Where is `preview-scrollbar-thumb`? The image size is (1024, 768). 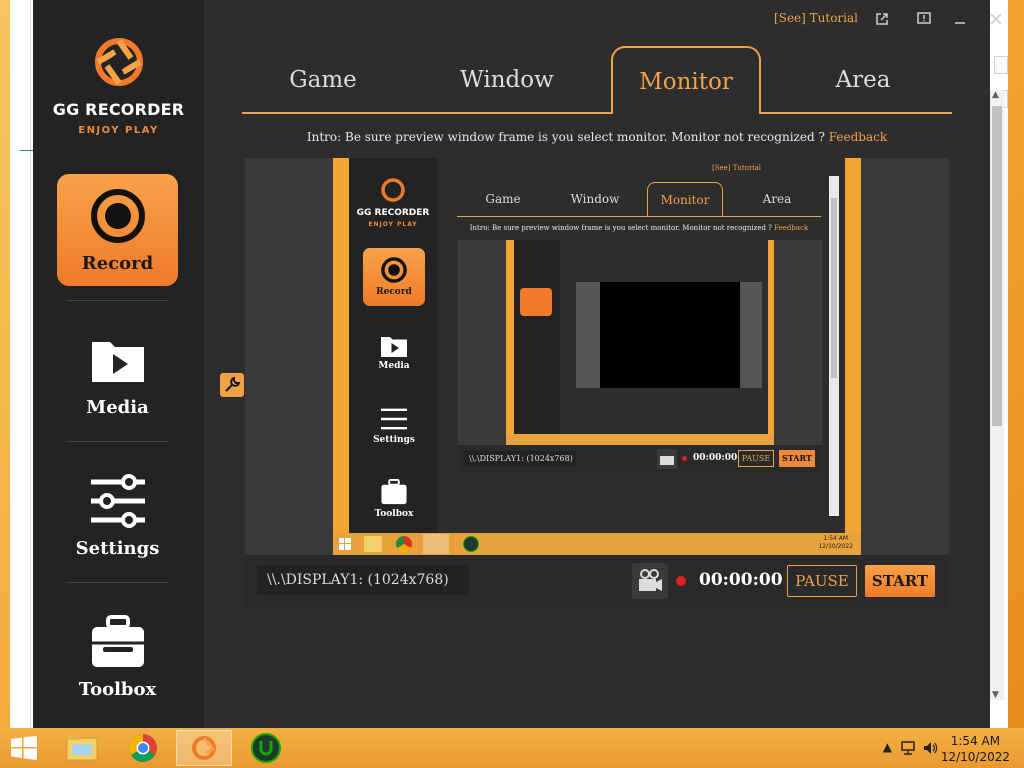
preview-scrollbar-thumb is located at coordinates (834, 288).